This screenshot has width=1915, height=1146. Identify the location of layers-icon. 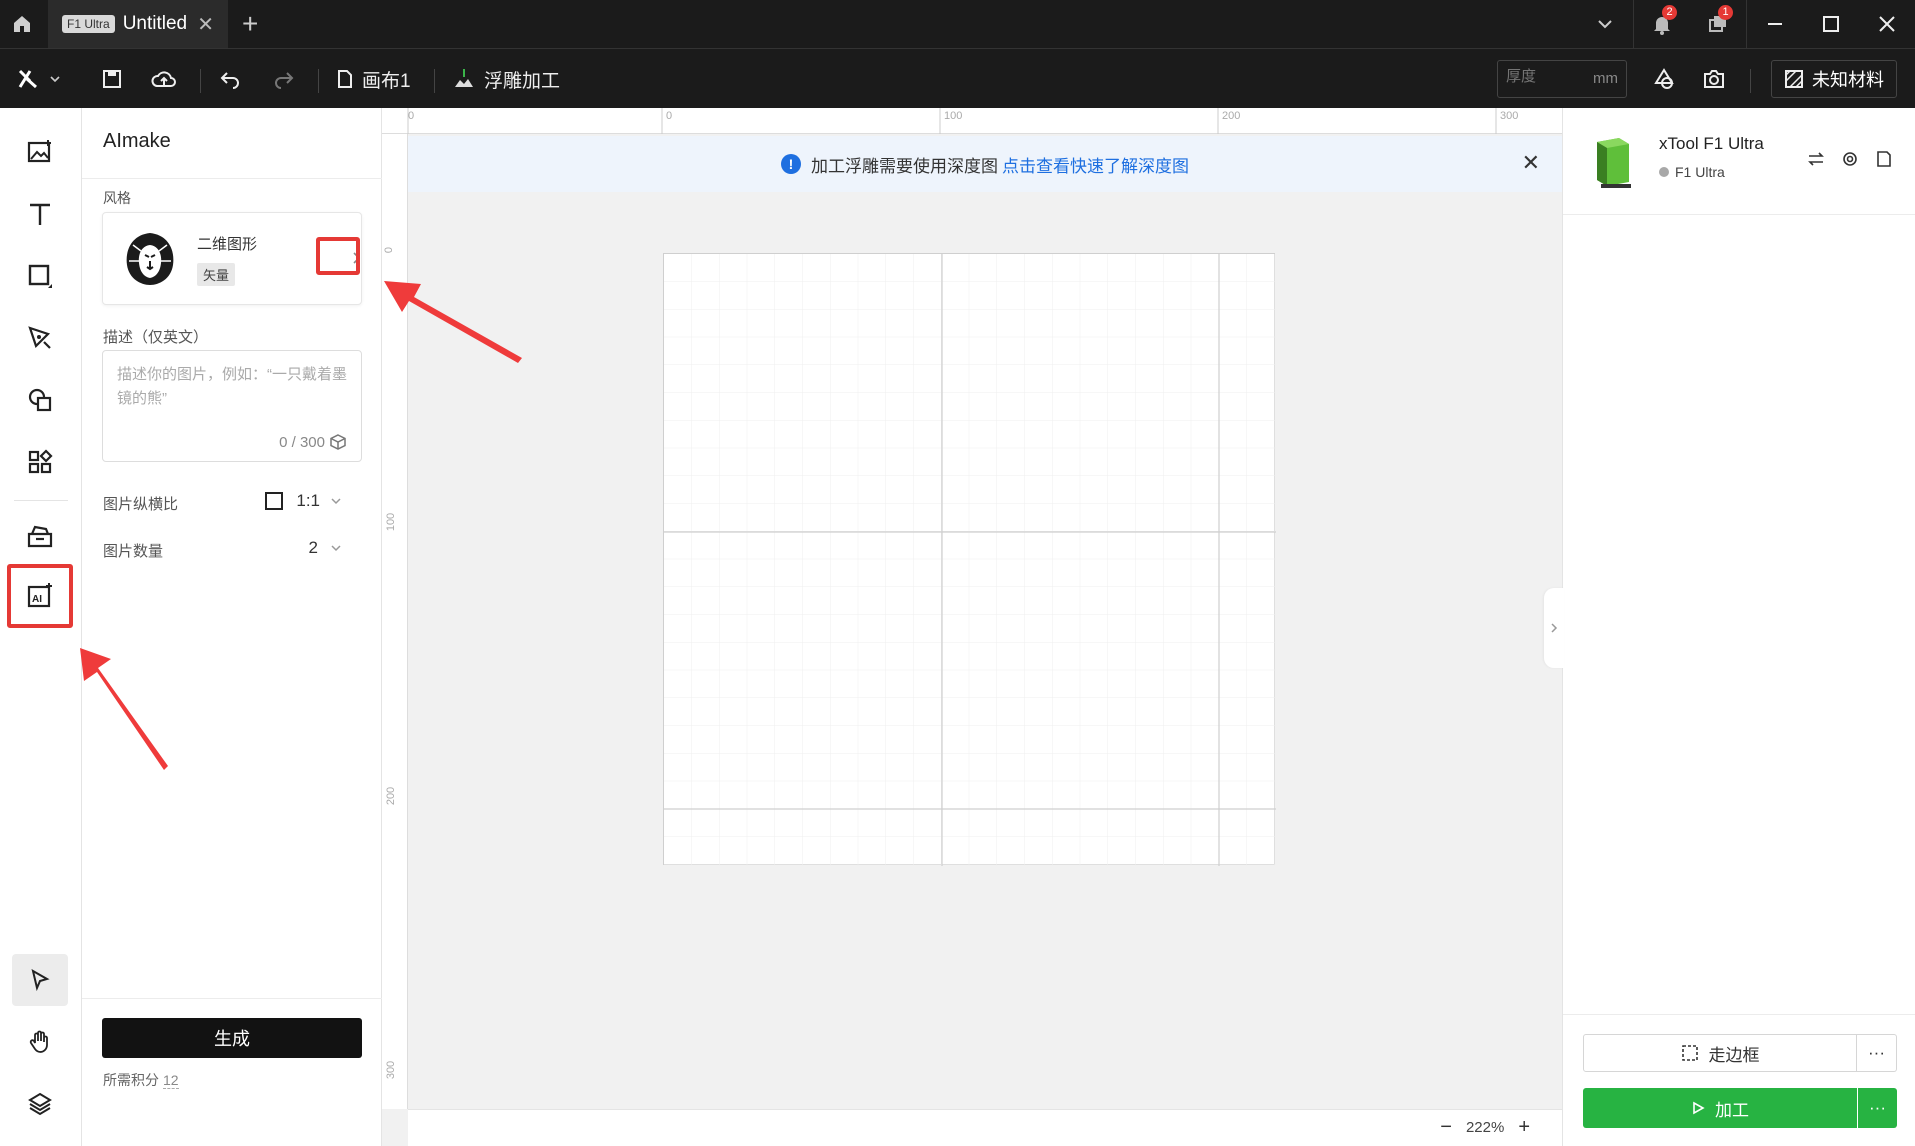
(40, 1104).